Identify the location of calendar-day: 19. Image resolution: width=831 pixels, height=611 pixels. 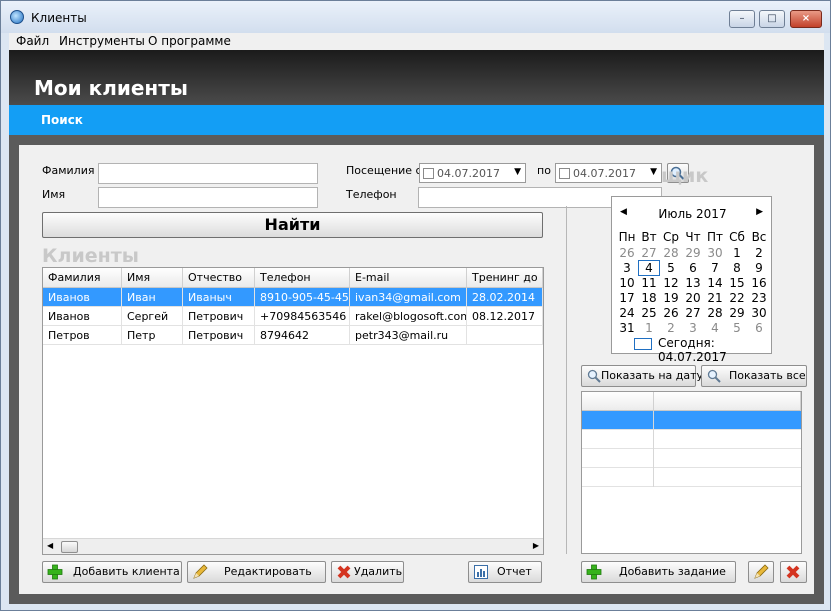
(671, 298).